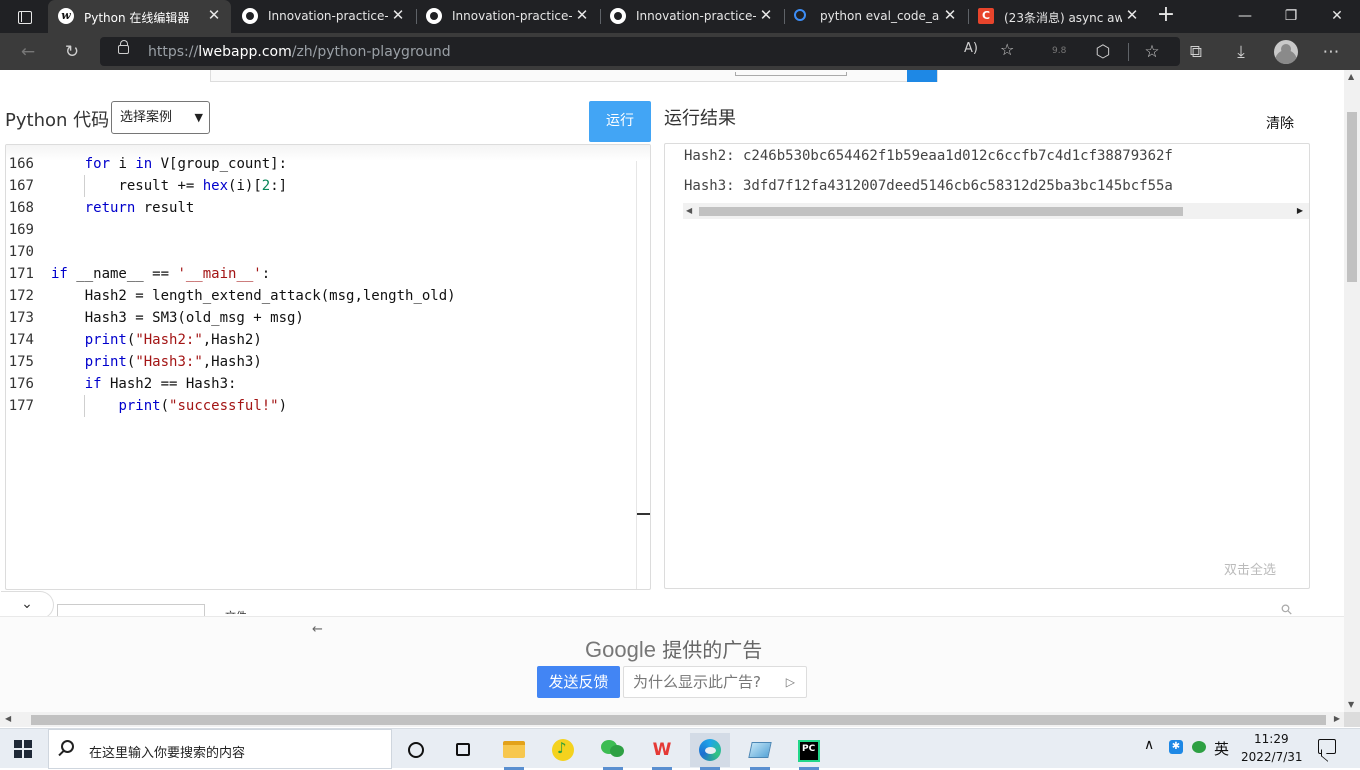 The width and height of the screenshot is (1360, 770). I want to click on code-line: 177 print("successful!"), so click(321, 406).